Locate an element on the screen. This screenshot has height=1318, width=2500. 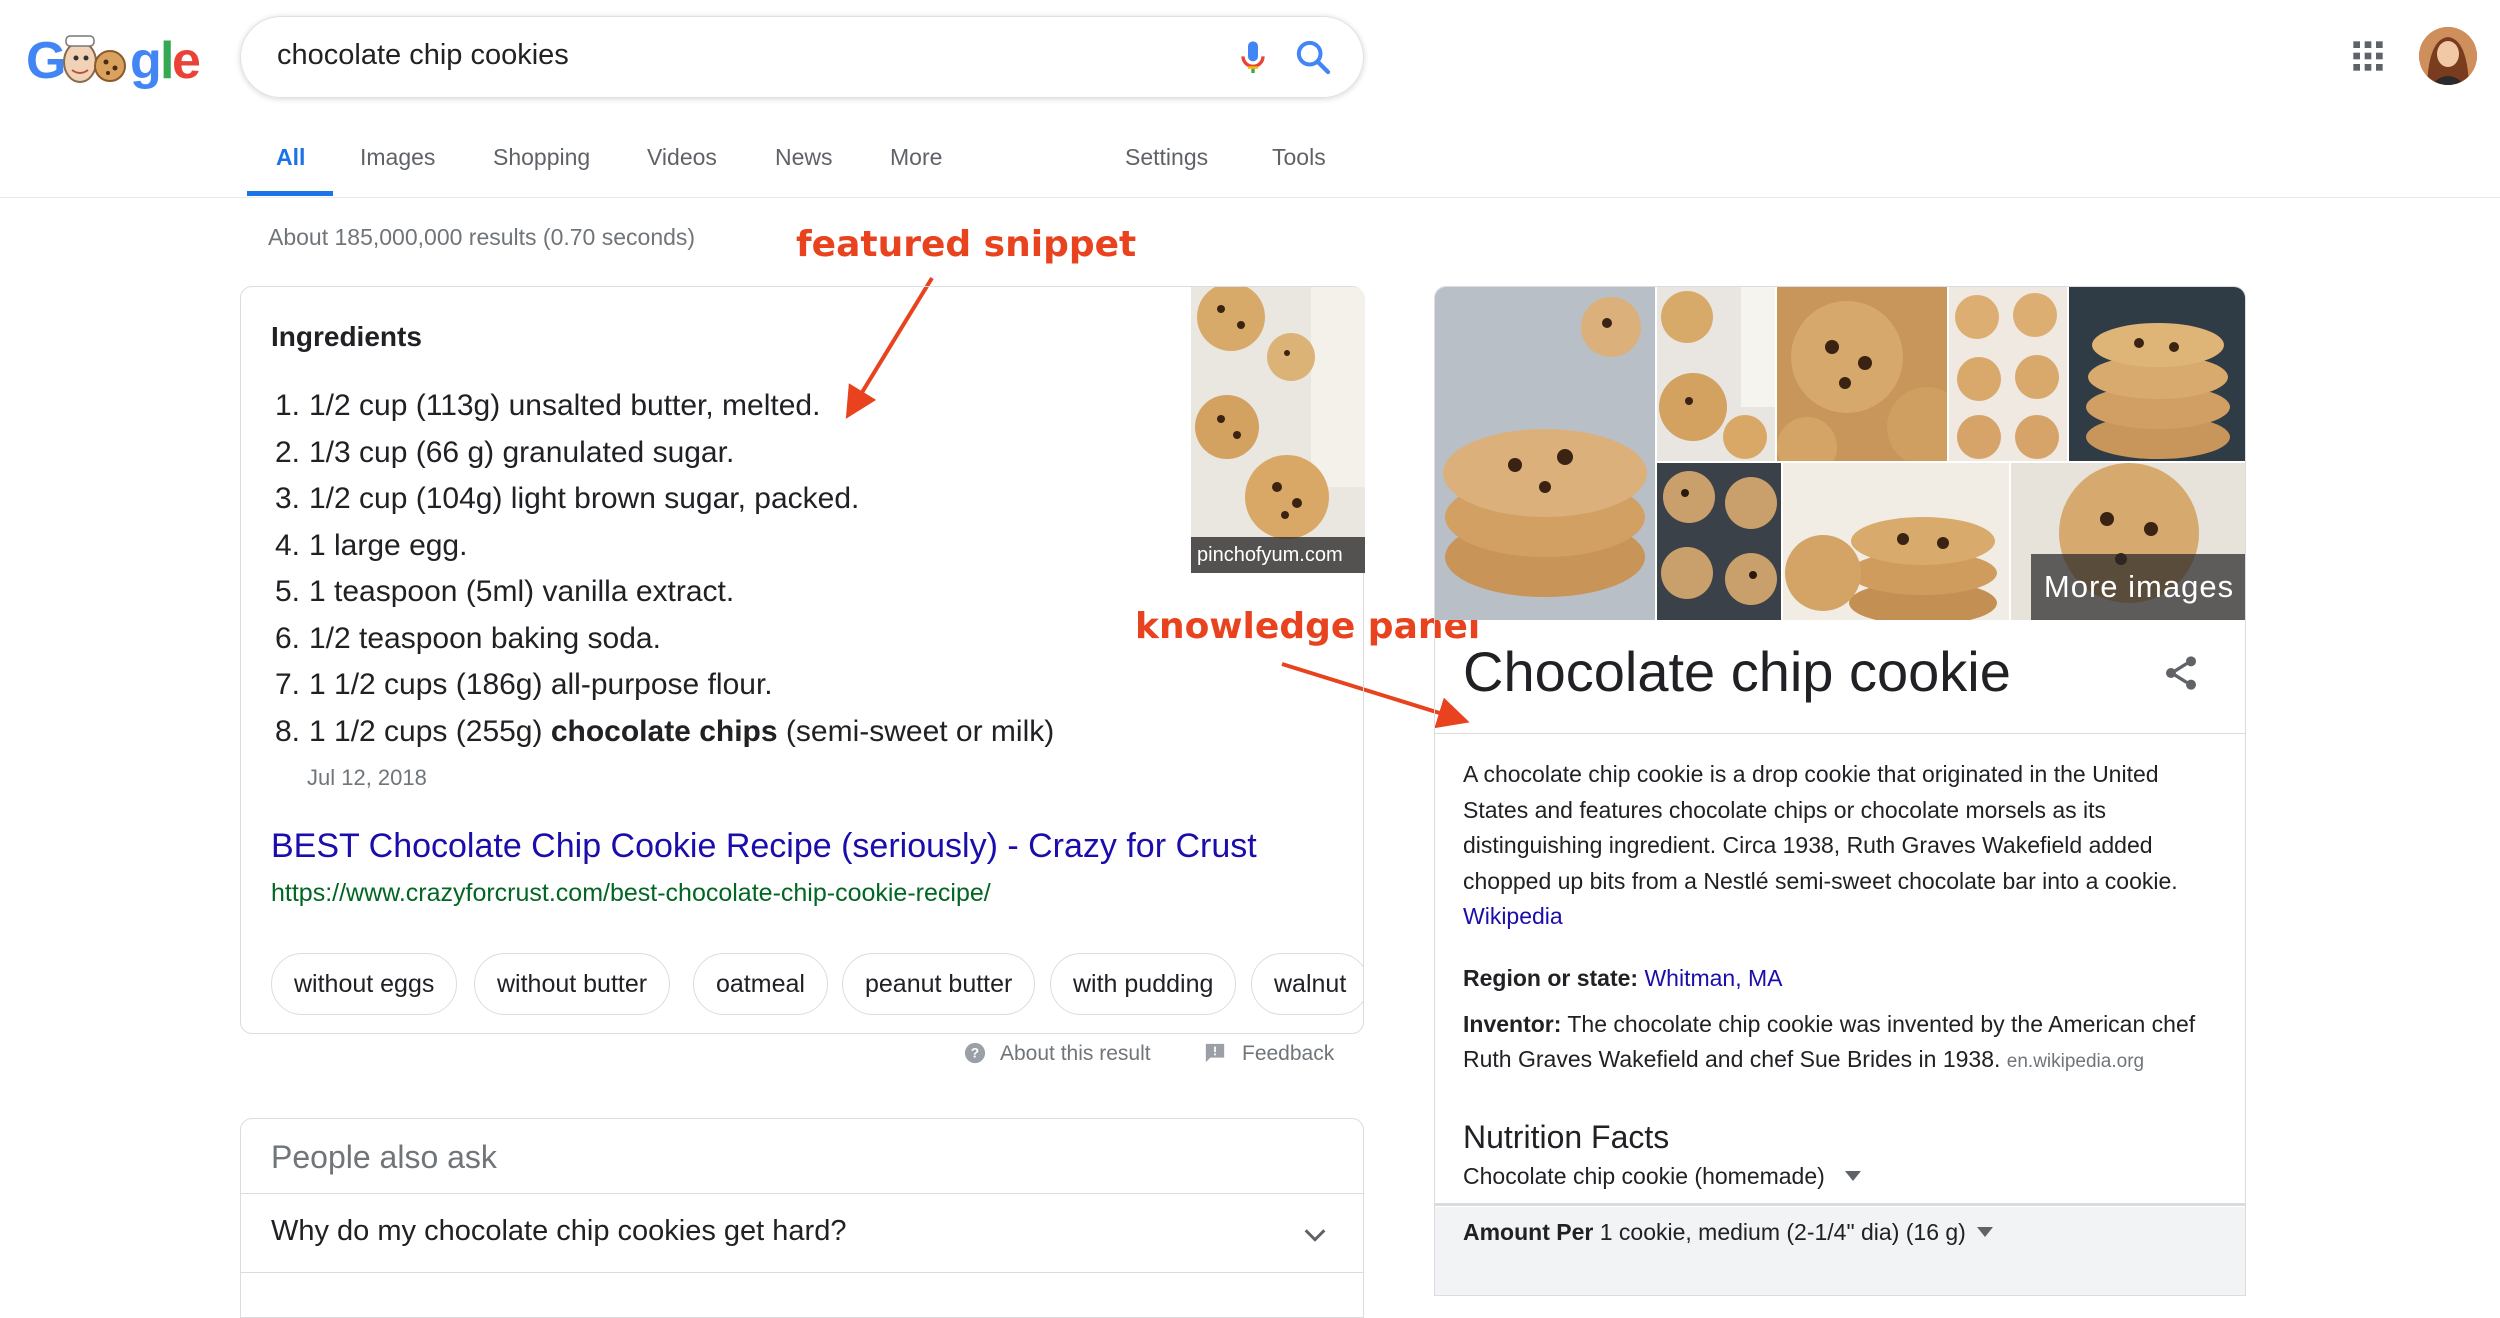
more-images-button: More images is located at coordinates (2138, 587).